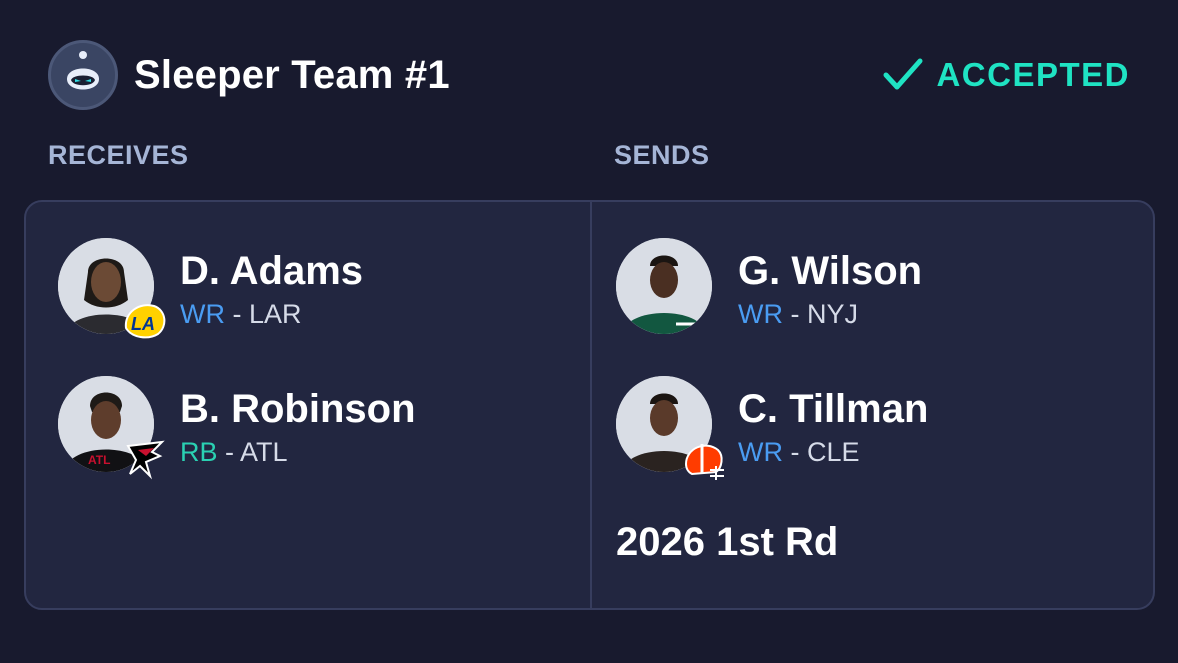 The height and width of the screenshot is (663, 1178). I want to click on player-row: ATL B. Robinson RB - ATL, so click(237, 428).